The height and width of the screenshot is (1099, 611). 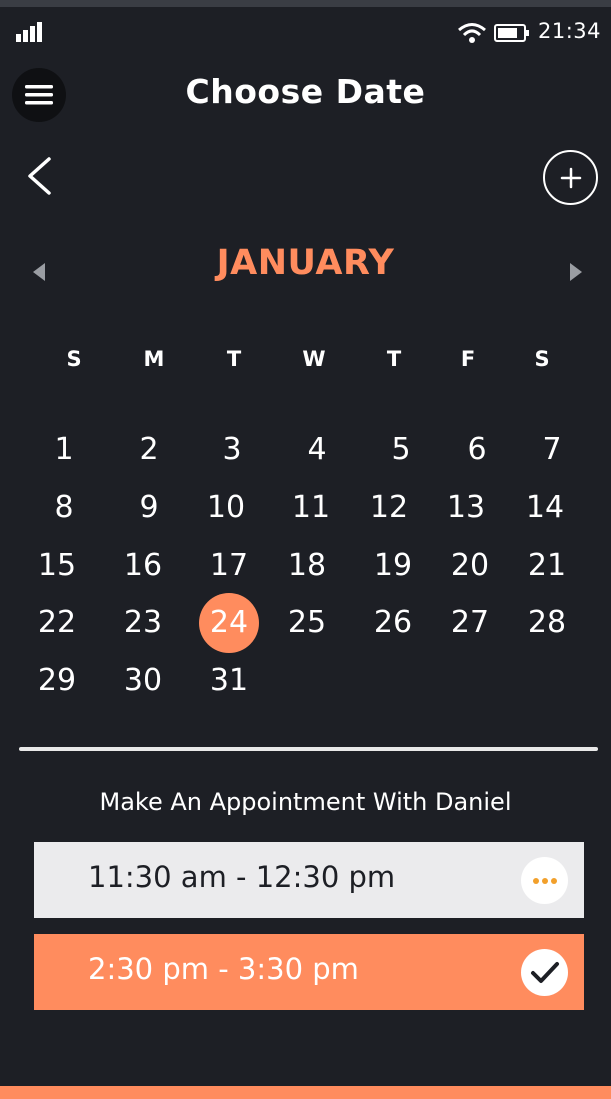 I want to click on calendar-day: 15, so click(x=57, y=566).